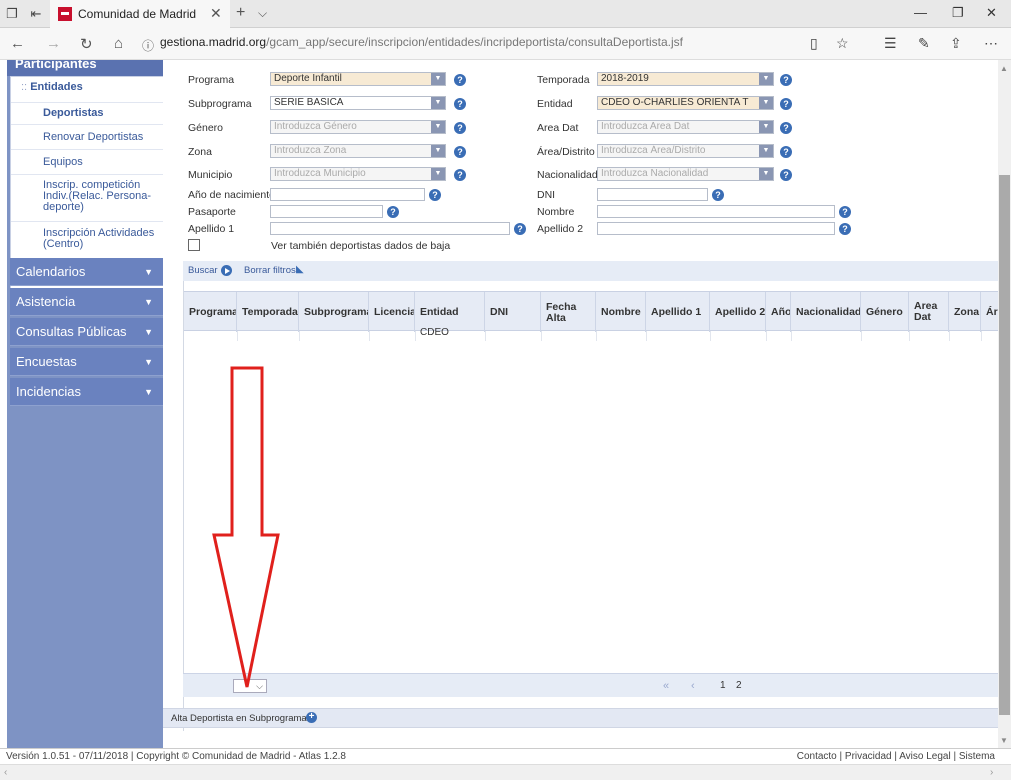 This screenshot has width=1011, height=780. I want to click on buscar-button: Buscar, so click(203, 270).